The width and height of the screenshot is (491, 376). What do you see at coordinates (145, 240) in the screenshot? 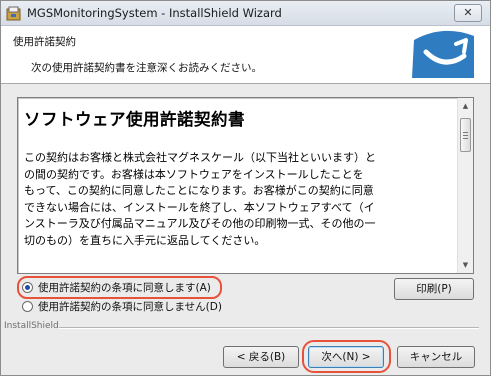
I see `license-line: 切のもの）を直ちに入手元に返品してください。` at bounding box center [145, 240].